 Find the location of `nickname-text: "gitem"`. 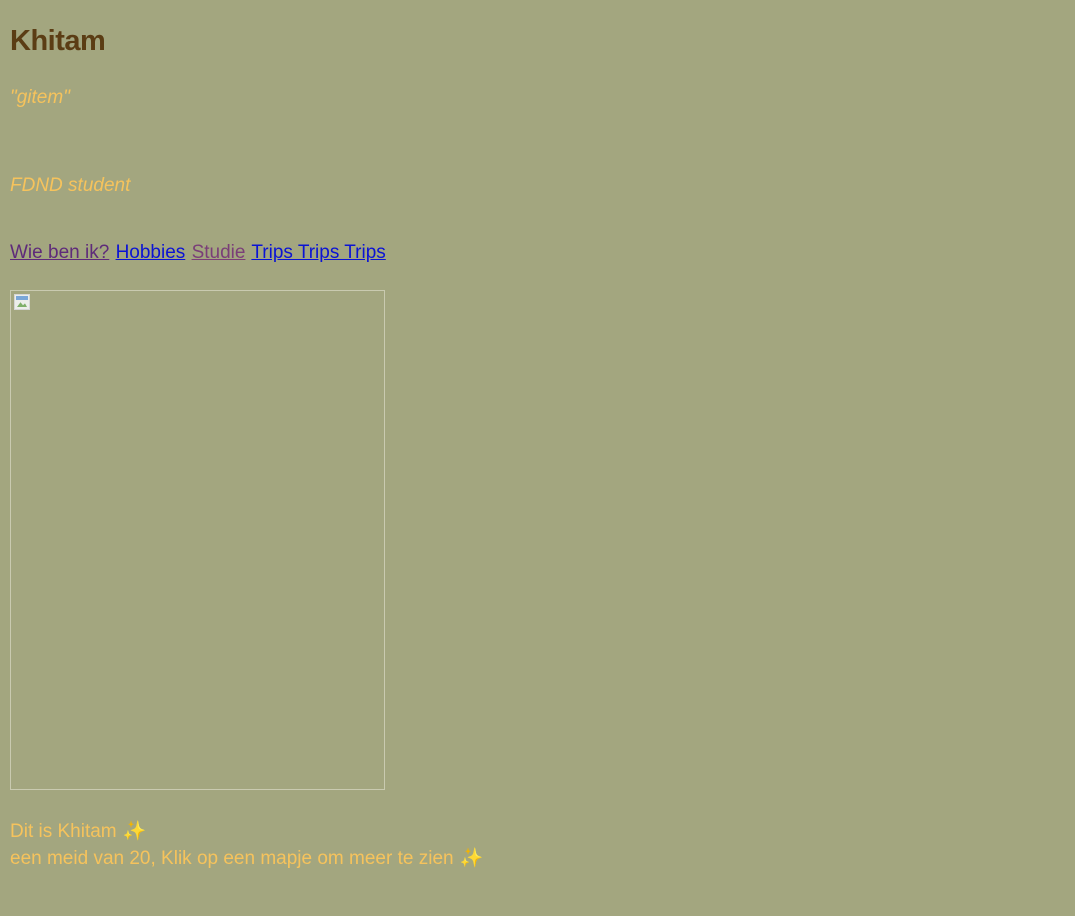

nickname-text: "gitem" is located at coordinates (40, 97).